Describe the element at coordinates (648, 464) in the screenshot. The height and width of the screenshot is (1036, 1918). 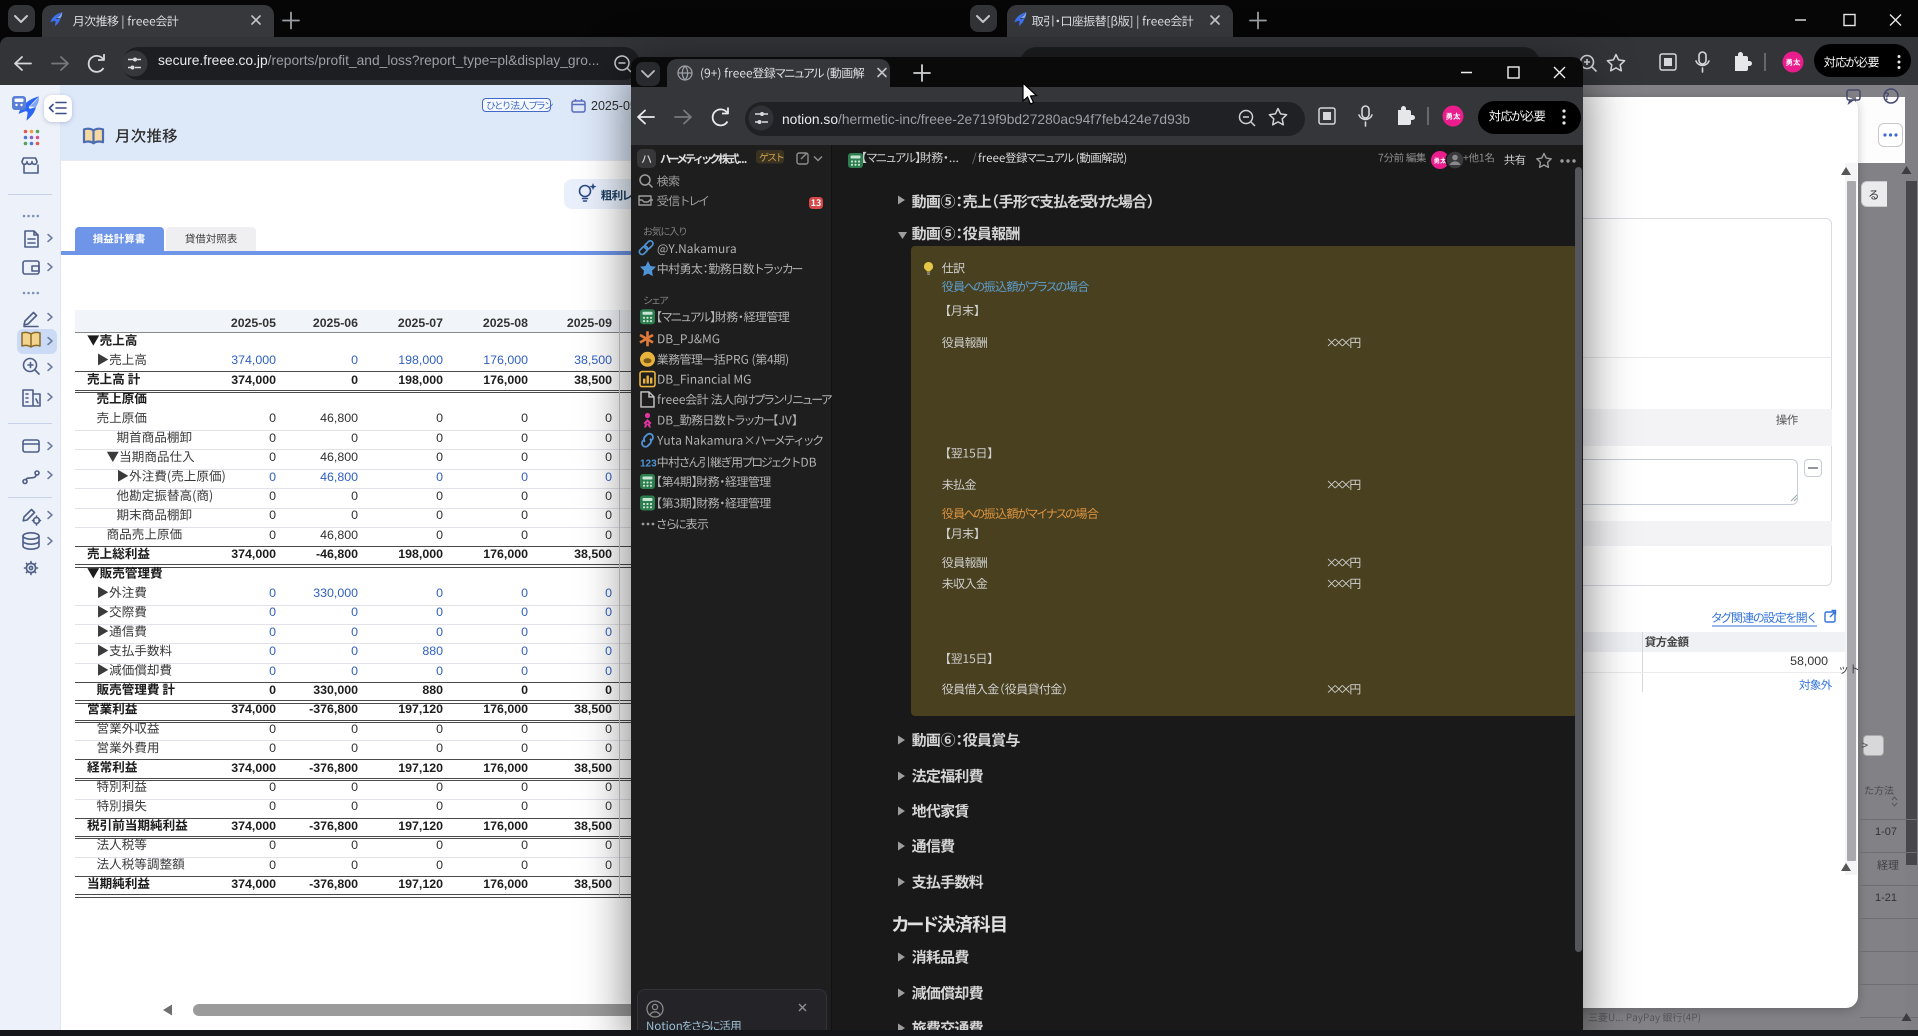
I see `svg-text: 123` at that location.